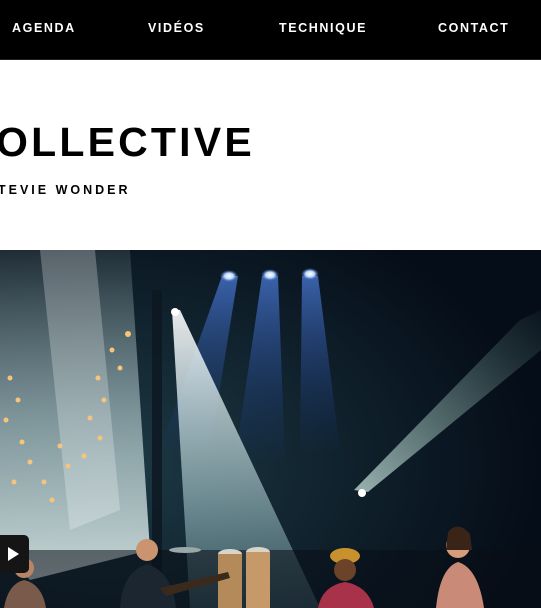  I want to click on nav-link-contact: CONTACT, so click(473, 28).